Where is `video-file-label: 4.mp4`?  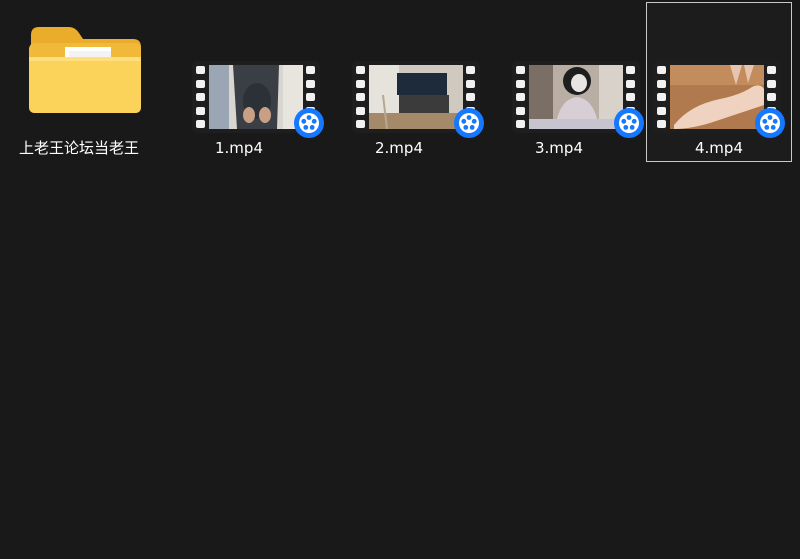
video-file-label: 4.mp4 is located at coordinates (719, 148).